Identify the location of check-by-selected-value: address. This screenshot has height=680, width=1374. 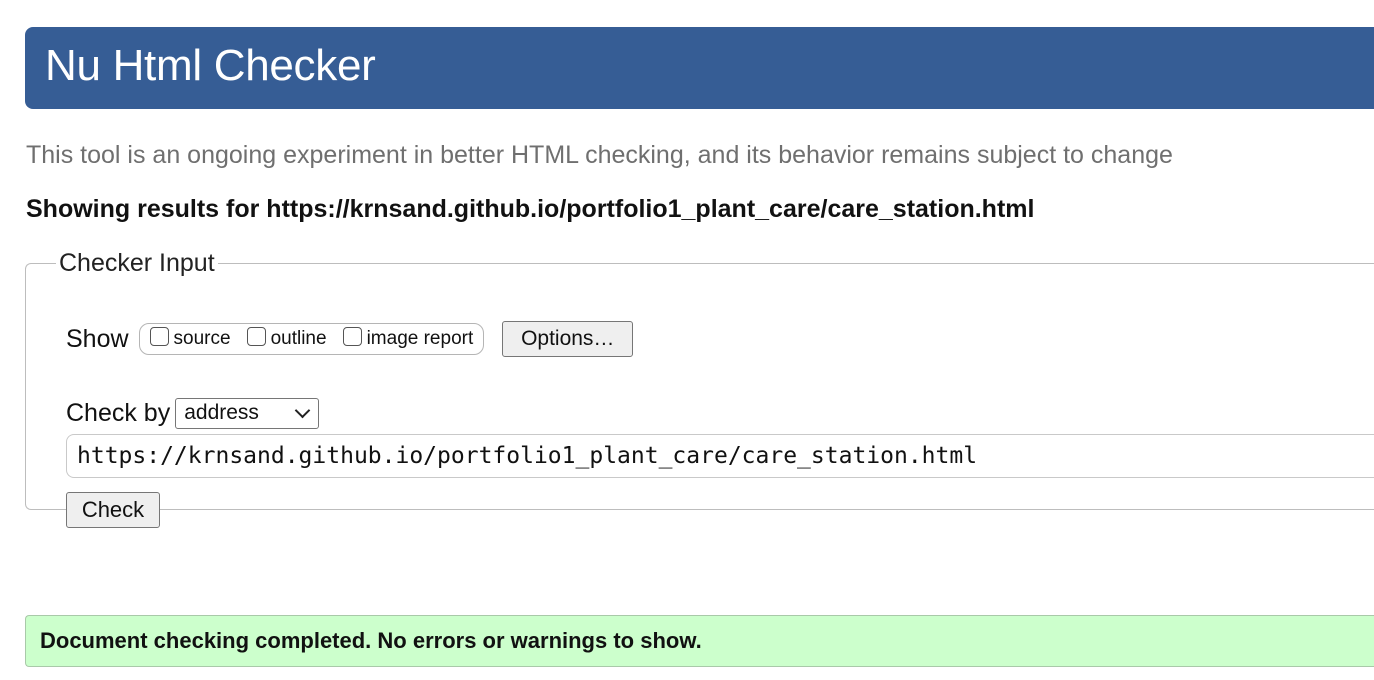
(221, 412).